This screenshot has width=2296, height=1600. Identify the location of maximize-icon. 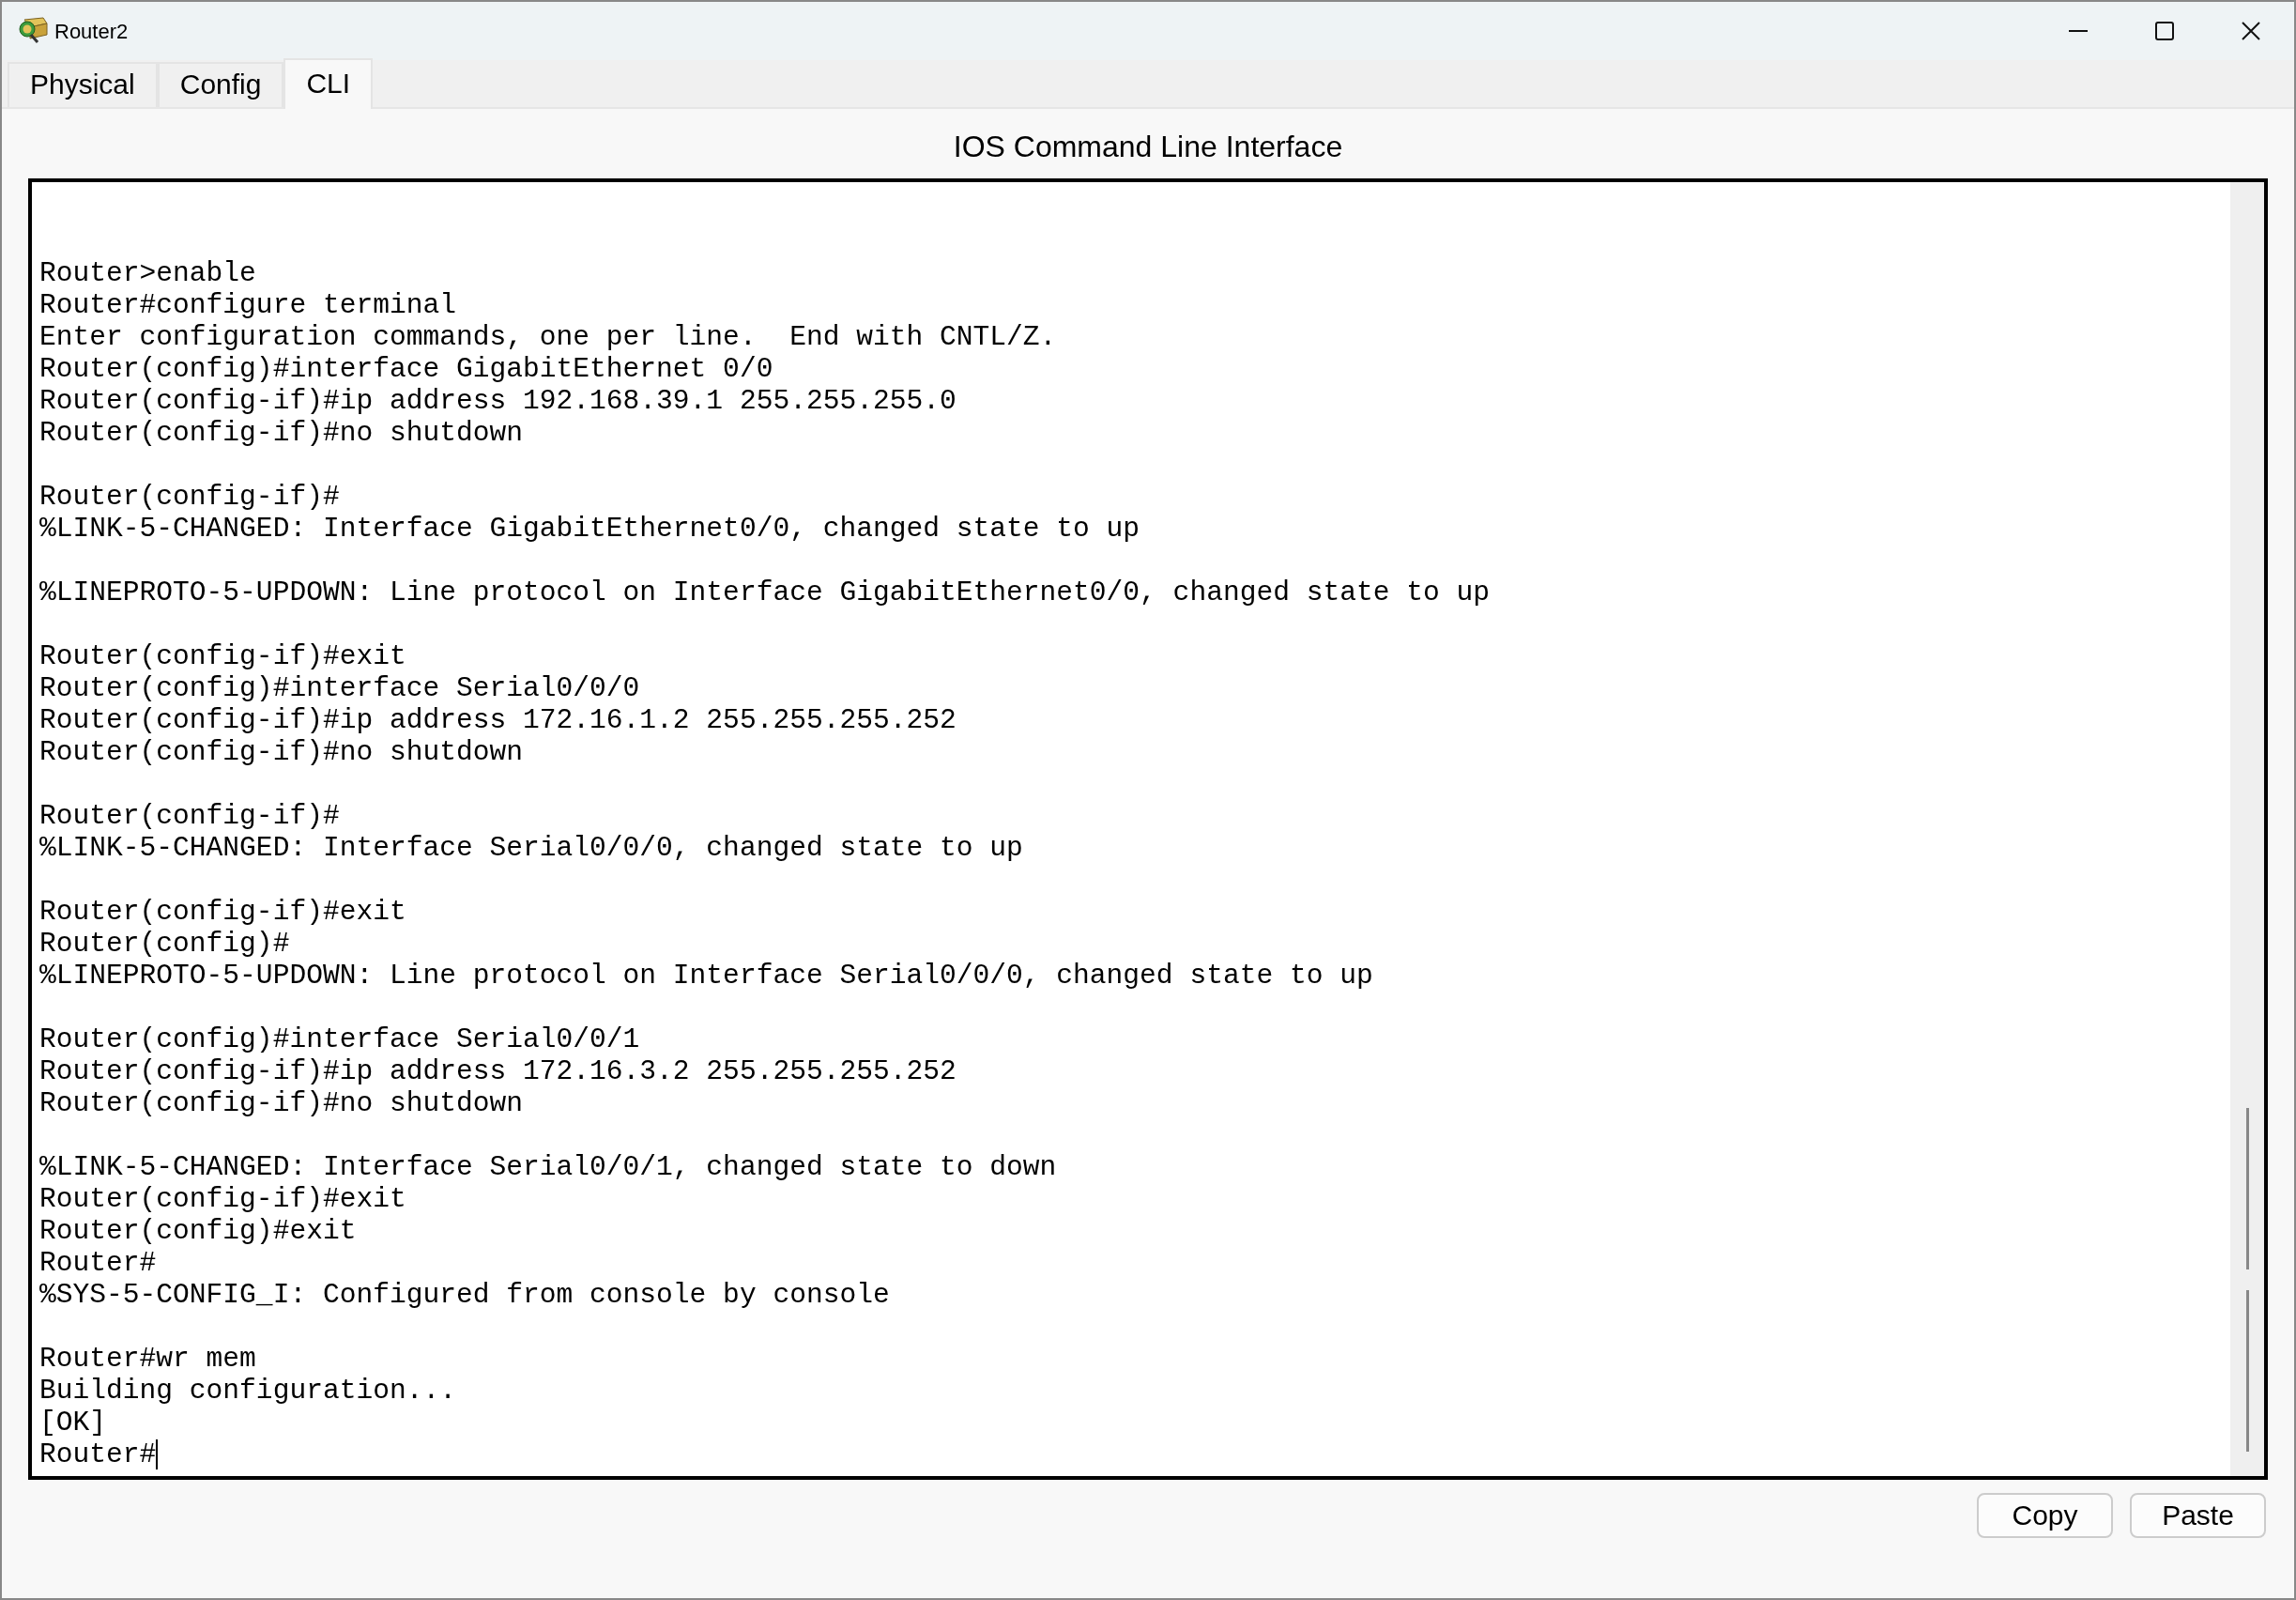
(2164, 31).